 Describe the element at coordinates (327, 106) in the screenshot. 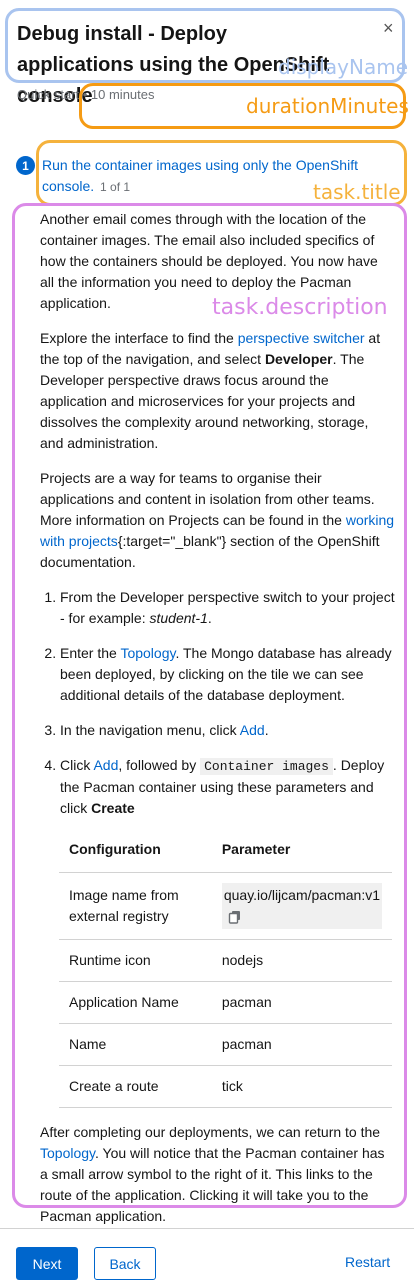

I see `duration-annotation-label: durationMinutes` at that location.